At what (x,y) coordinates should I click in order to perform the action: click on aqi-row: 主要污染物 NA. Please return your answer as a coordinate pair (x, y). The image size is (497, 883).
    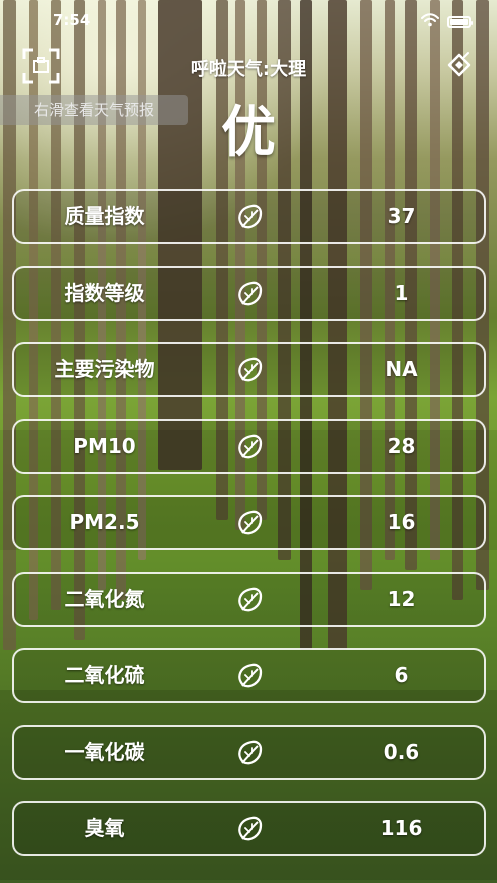
    Looking at the image, I should click on (249, 369).